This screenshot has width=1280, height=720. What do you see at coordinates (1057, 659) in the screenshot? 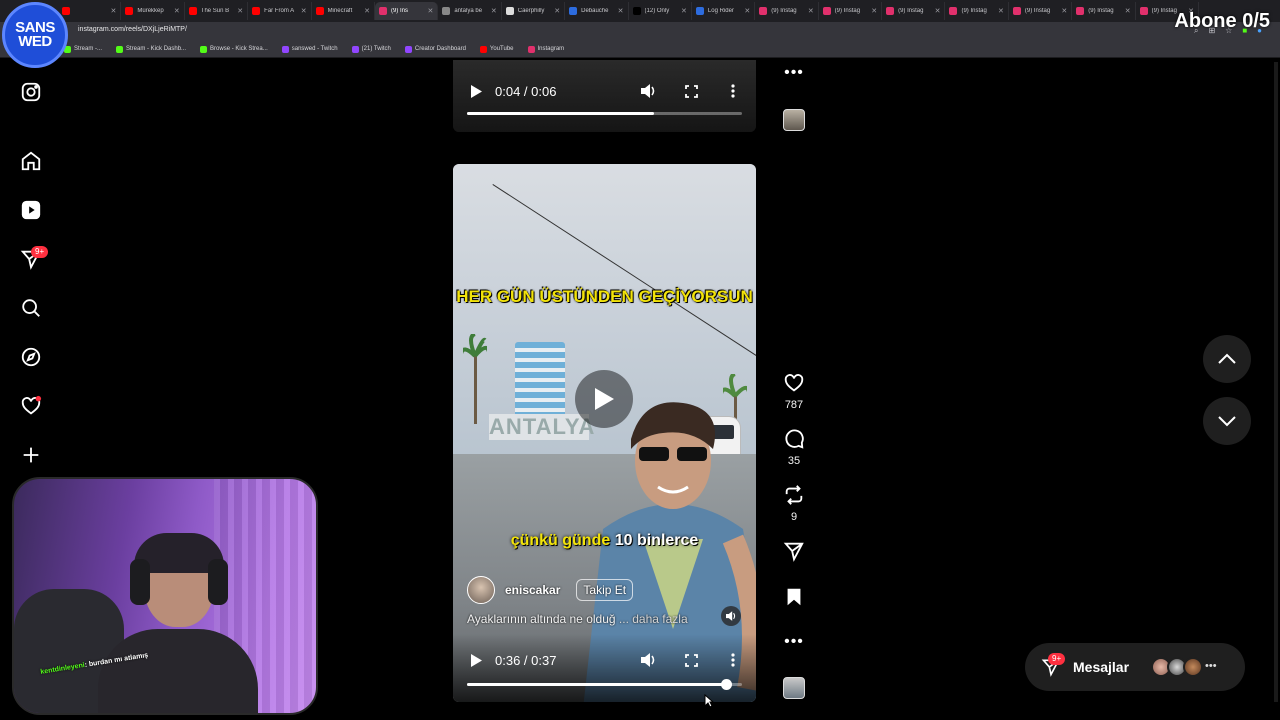
I see `messages-count-badge: 9+` at bounding box center [1057, 659].